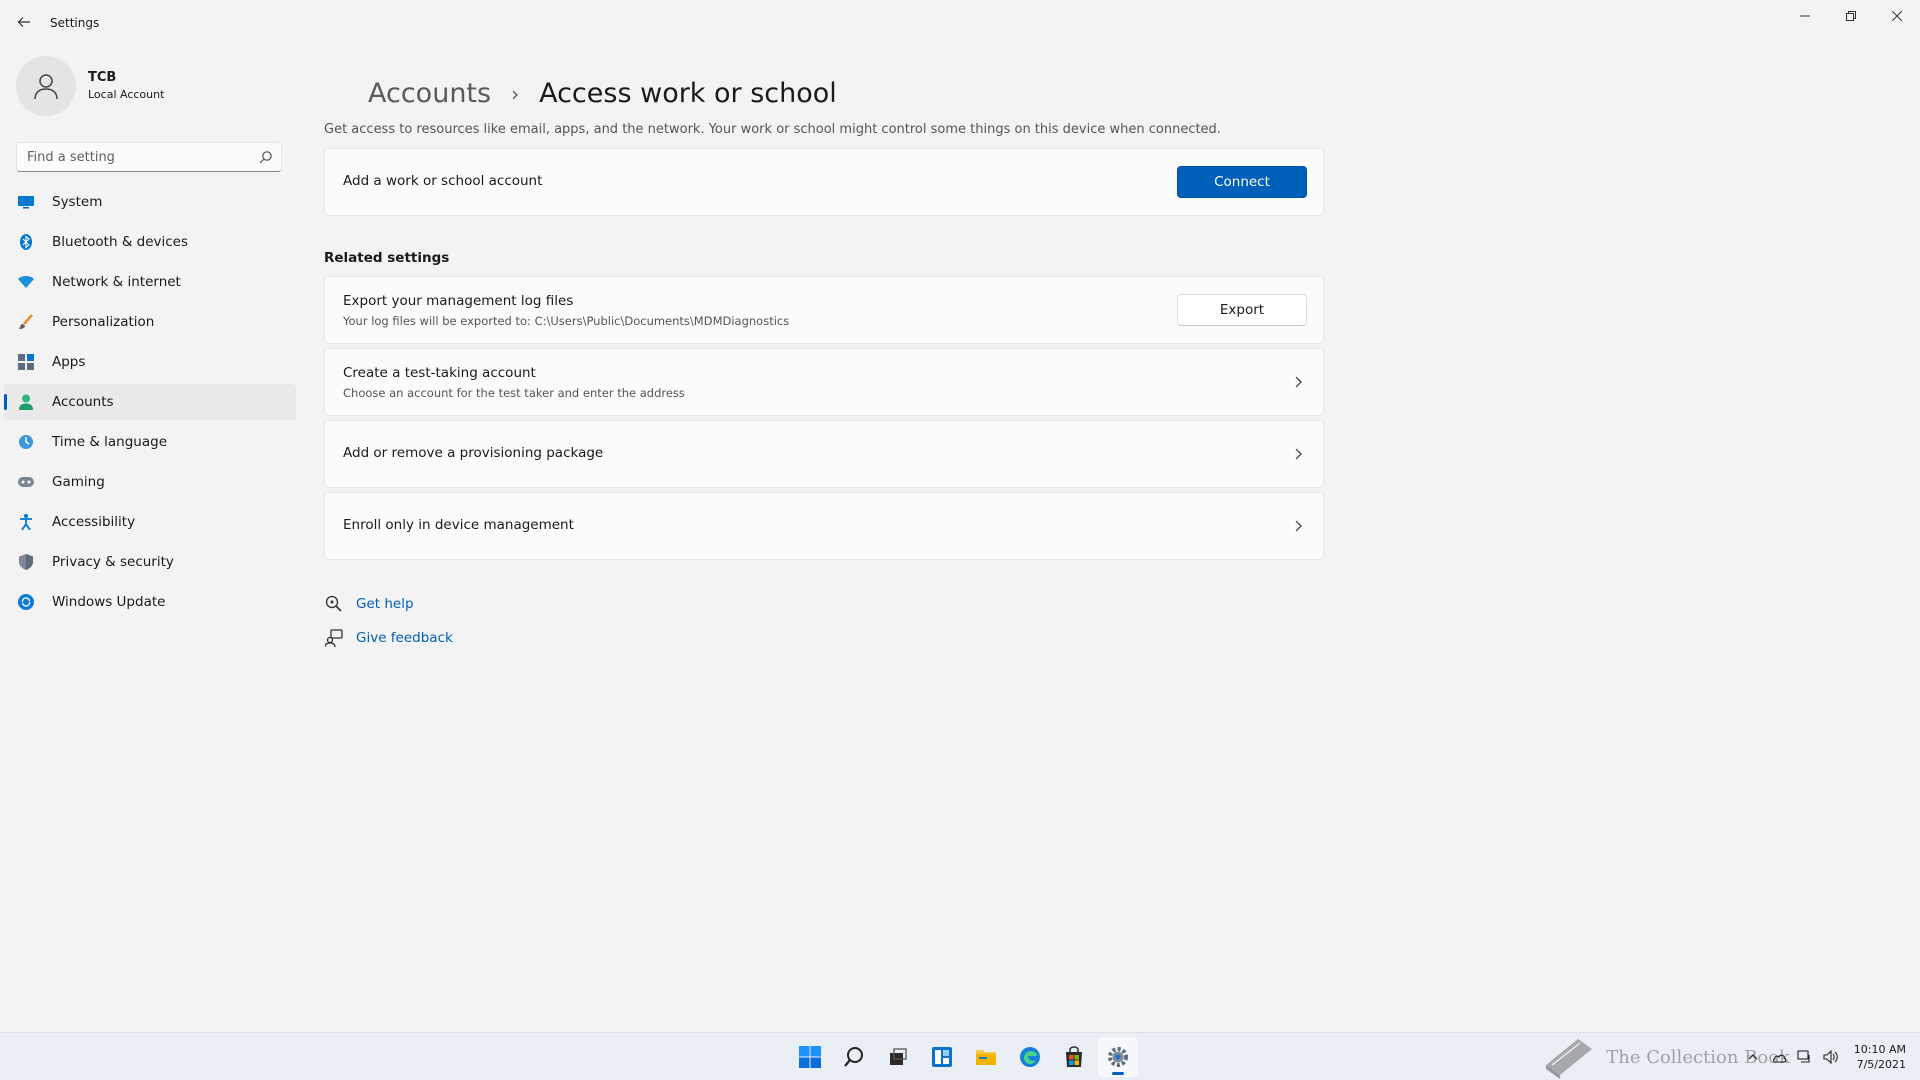 This screenshot has width=1920, height=1080. I want to click on sidebar-item-accessibility: Accessibility, so click(150, 522).